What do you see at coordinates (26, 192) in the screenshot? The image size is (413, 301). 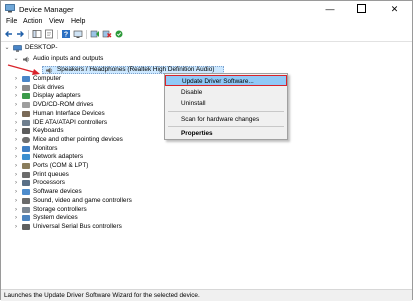 I see `software-device-icon` at bounding box center [26, 192].